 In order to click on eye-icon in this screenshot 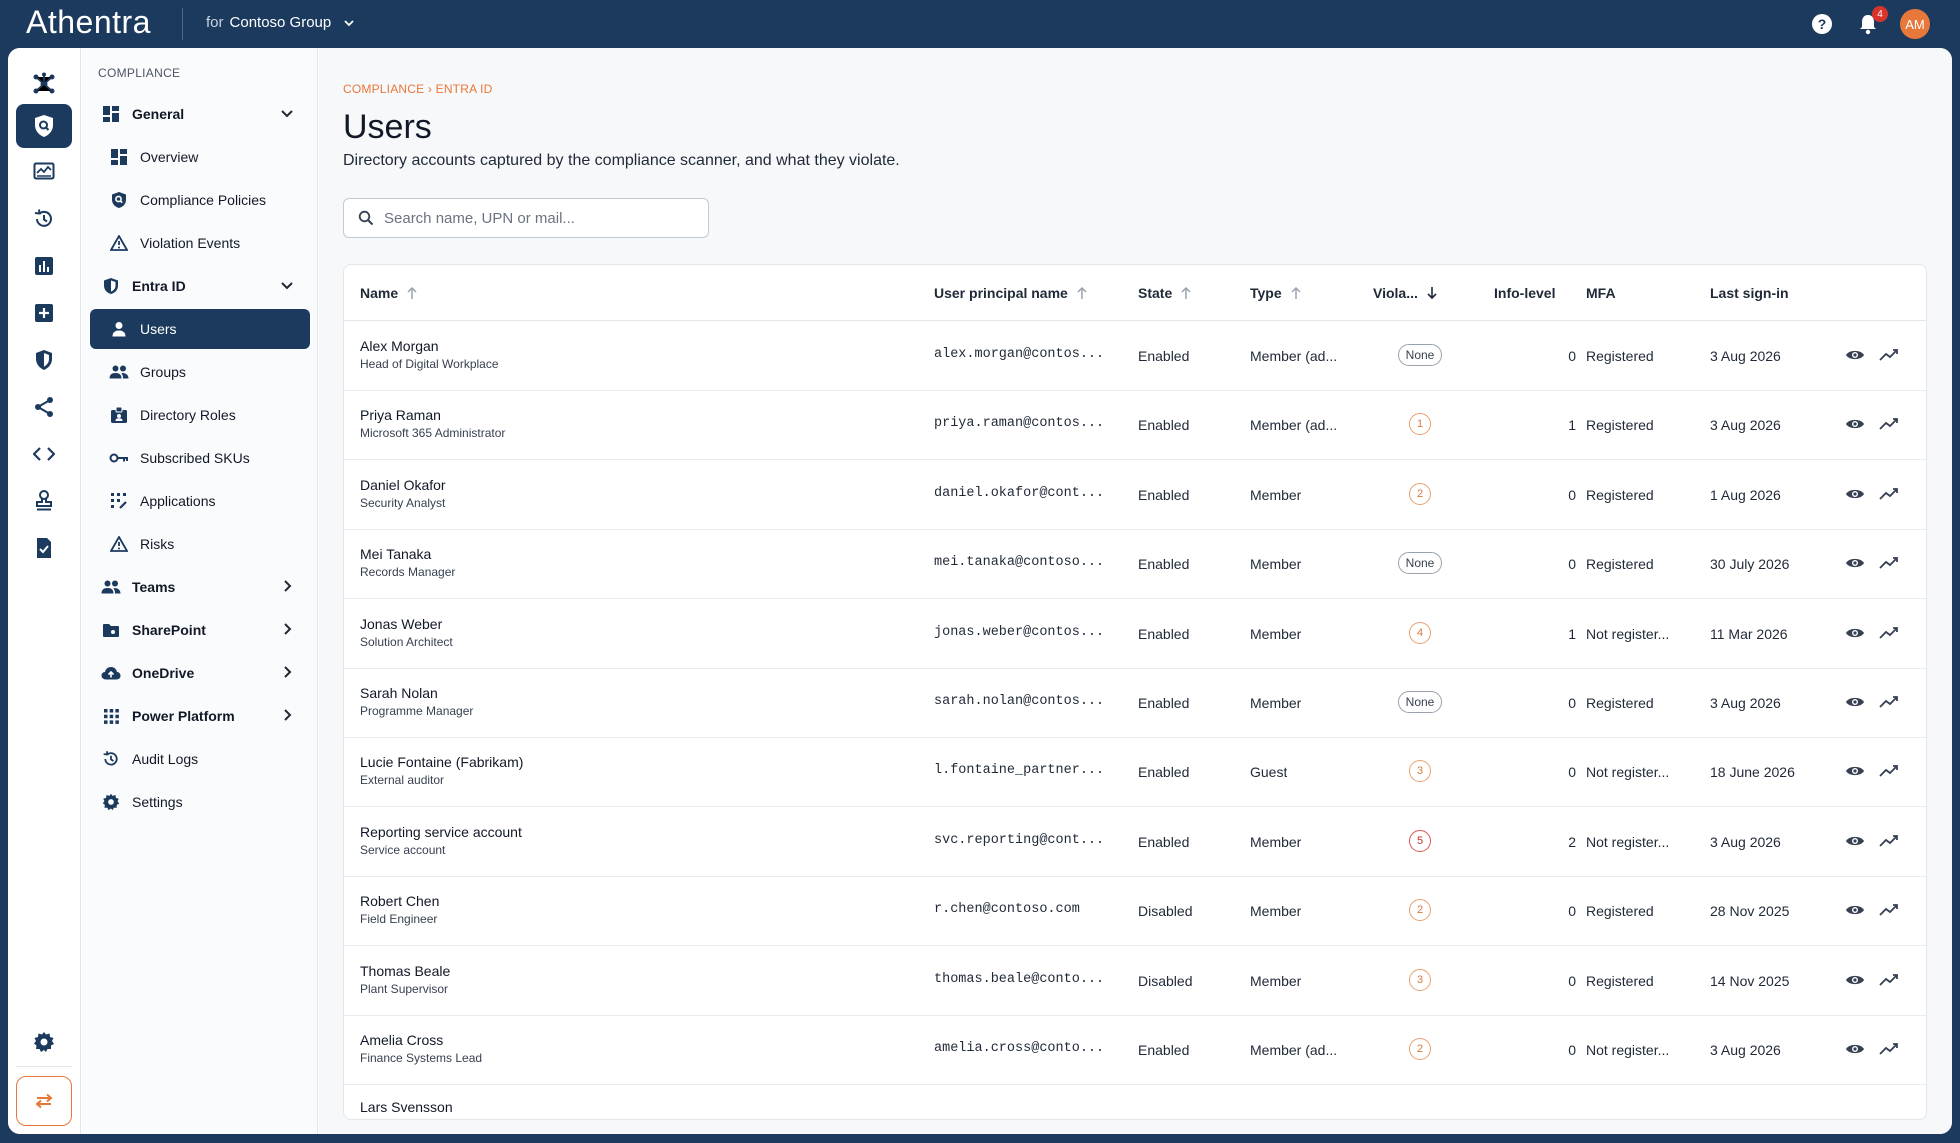, I will do `click(1855, 355)`.